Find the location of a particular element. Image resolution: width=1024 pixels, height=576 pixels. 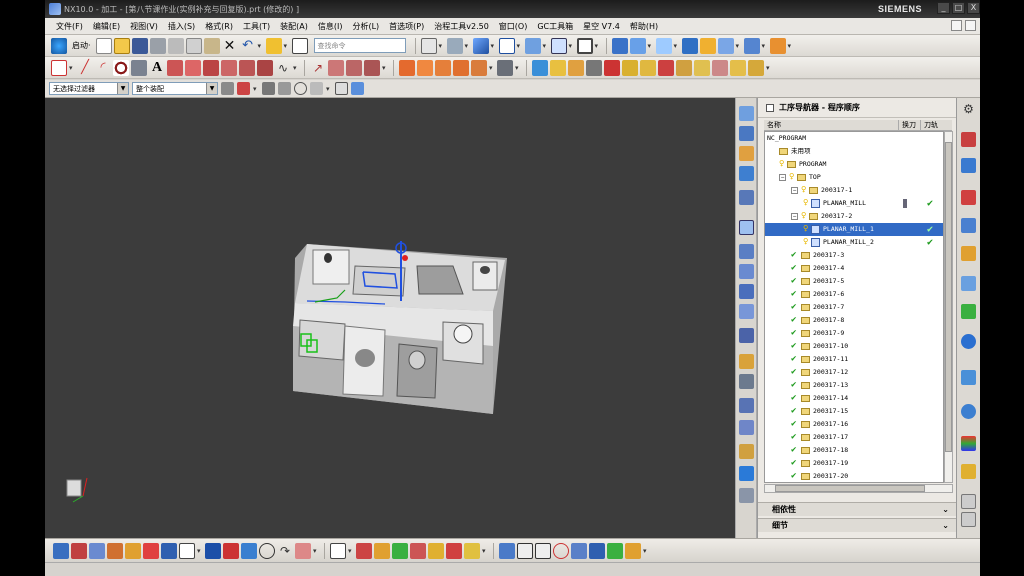

cam-tool-1-icon is located at coordinates (968, 139).